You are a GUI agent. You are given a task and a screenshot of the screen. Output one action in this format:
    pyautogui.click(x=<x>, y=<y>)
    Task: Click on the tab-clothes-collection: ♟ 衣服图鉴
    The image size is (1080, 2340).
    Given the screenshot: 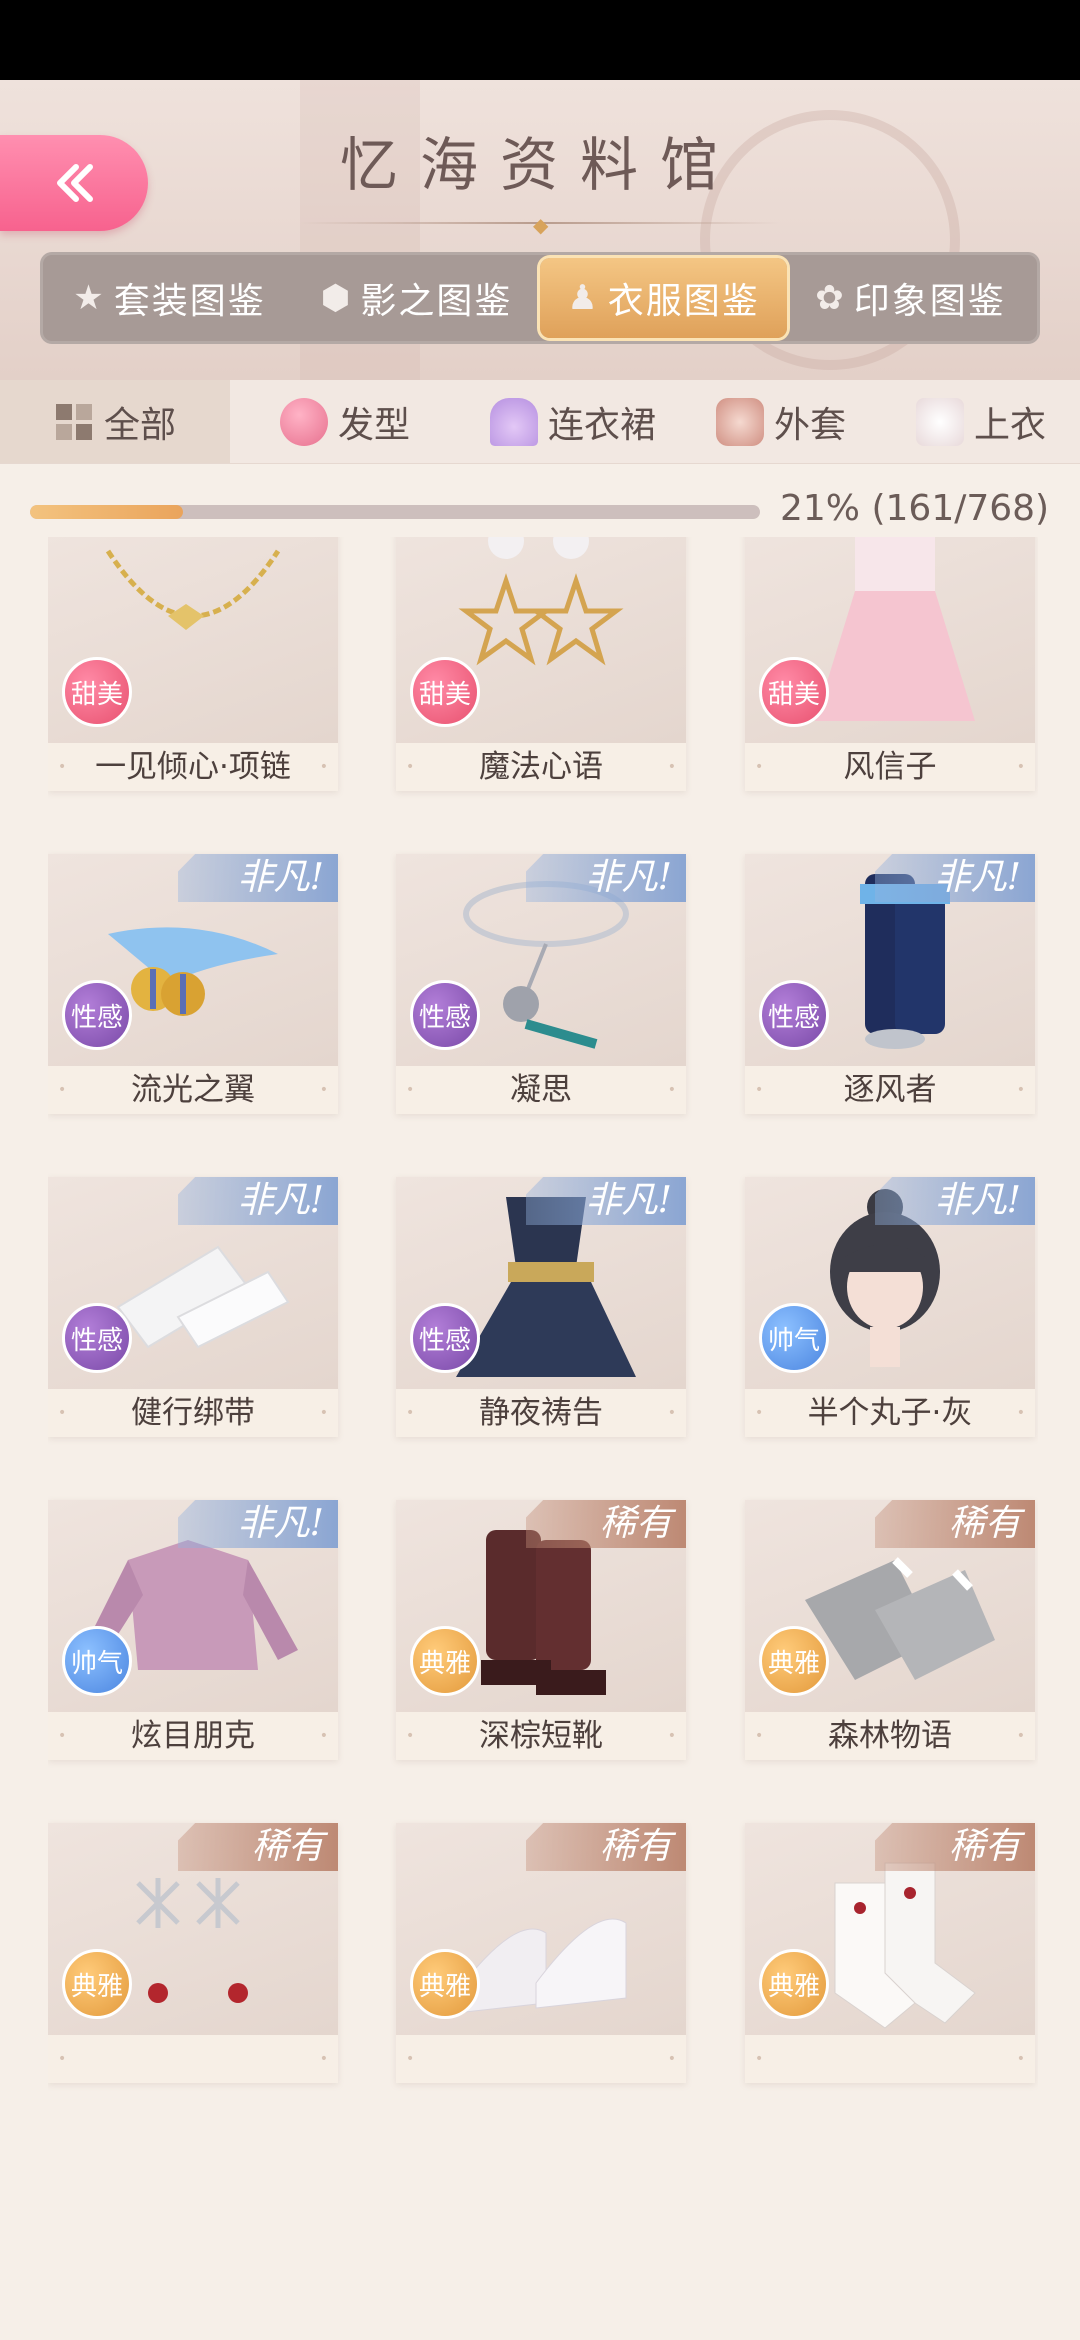 What is the action you would take?
    pyautogui.click(x=663, y=298)
    